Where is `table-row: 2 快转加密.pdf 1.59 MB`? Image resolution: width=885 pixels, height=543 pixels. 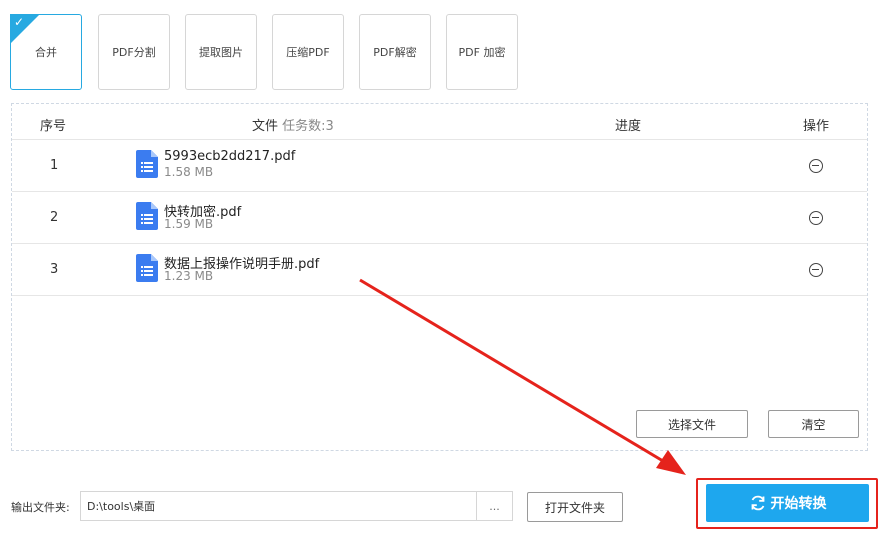 table-row: 2 快转加密.pdf 1.59 MB is located at coordinates (439, 218).